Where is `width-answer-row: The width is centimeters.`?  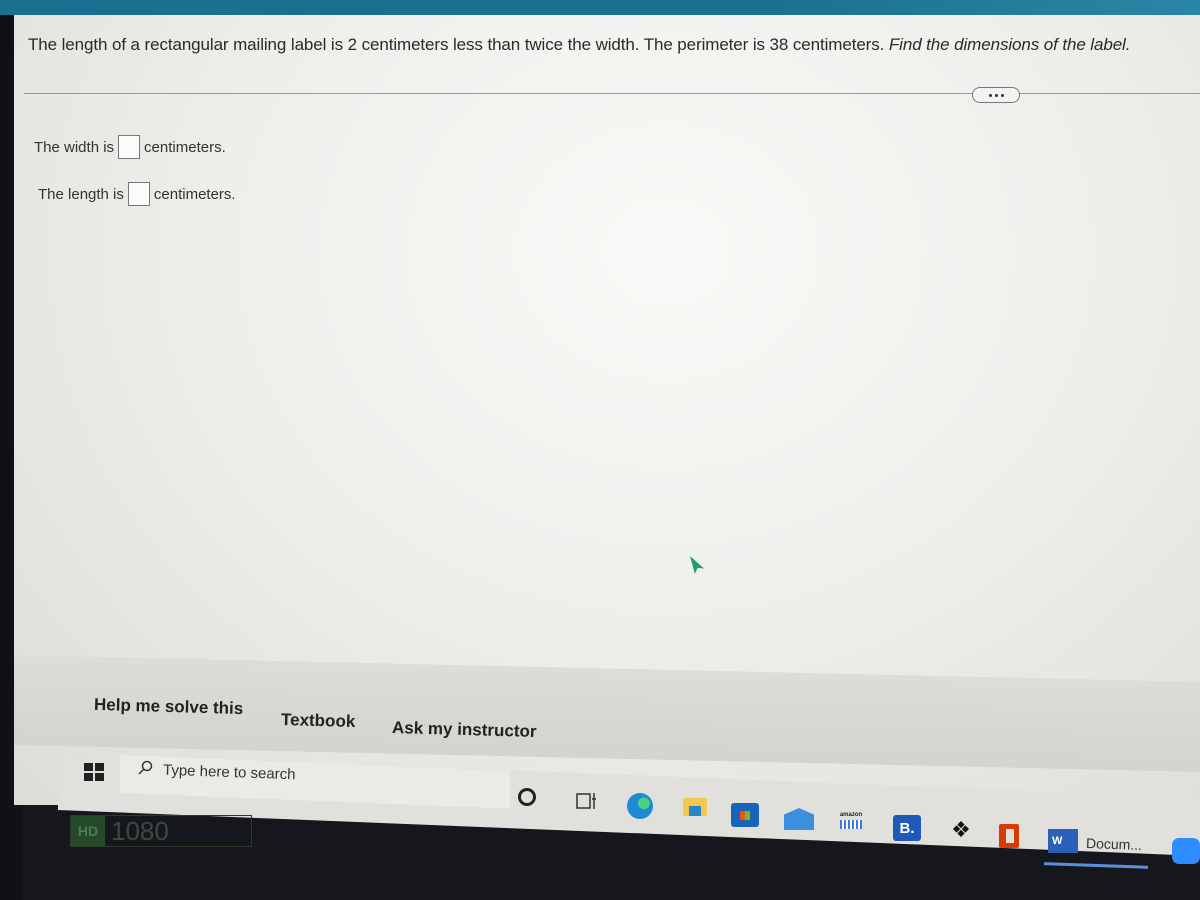
width-answer-row: The width is centimeters. is located at coordinates (130, 147).